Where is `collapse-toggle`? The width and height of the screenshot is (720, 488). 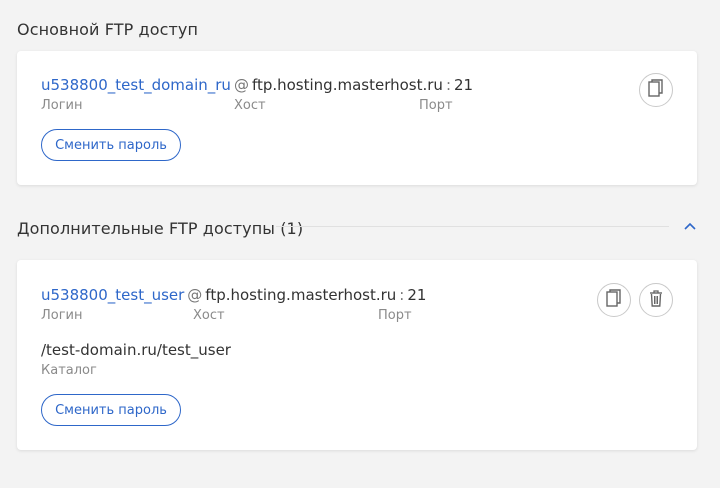
collapse-toggle is located at coordinates (690, 225).